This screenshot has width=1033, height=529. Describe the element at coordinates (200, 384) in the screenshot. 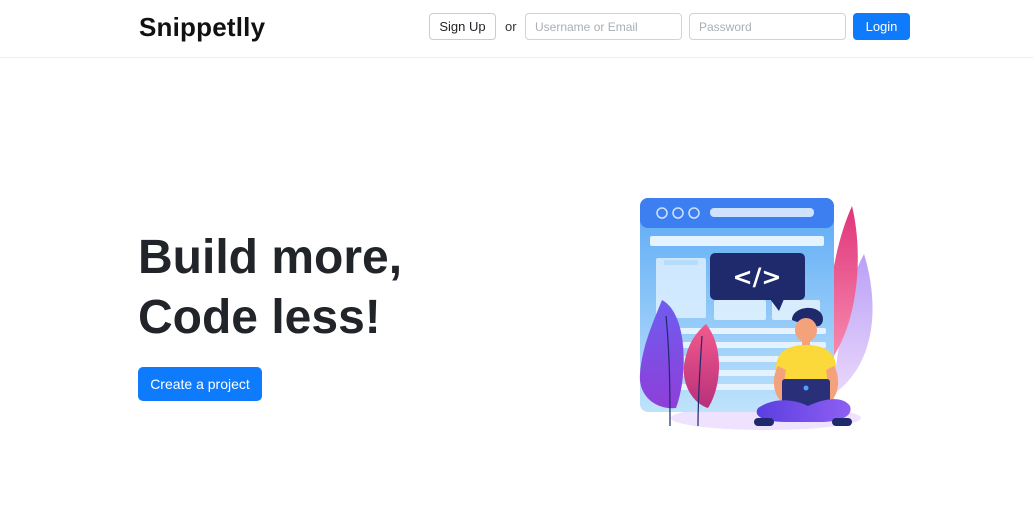

I see `create-project-button: Create a project` at that location.